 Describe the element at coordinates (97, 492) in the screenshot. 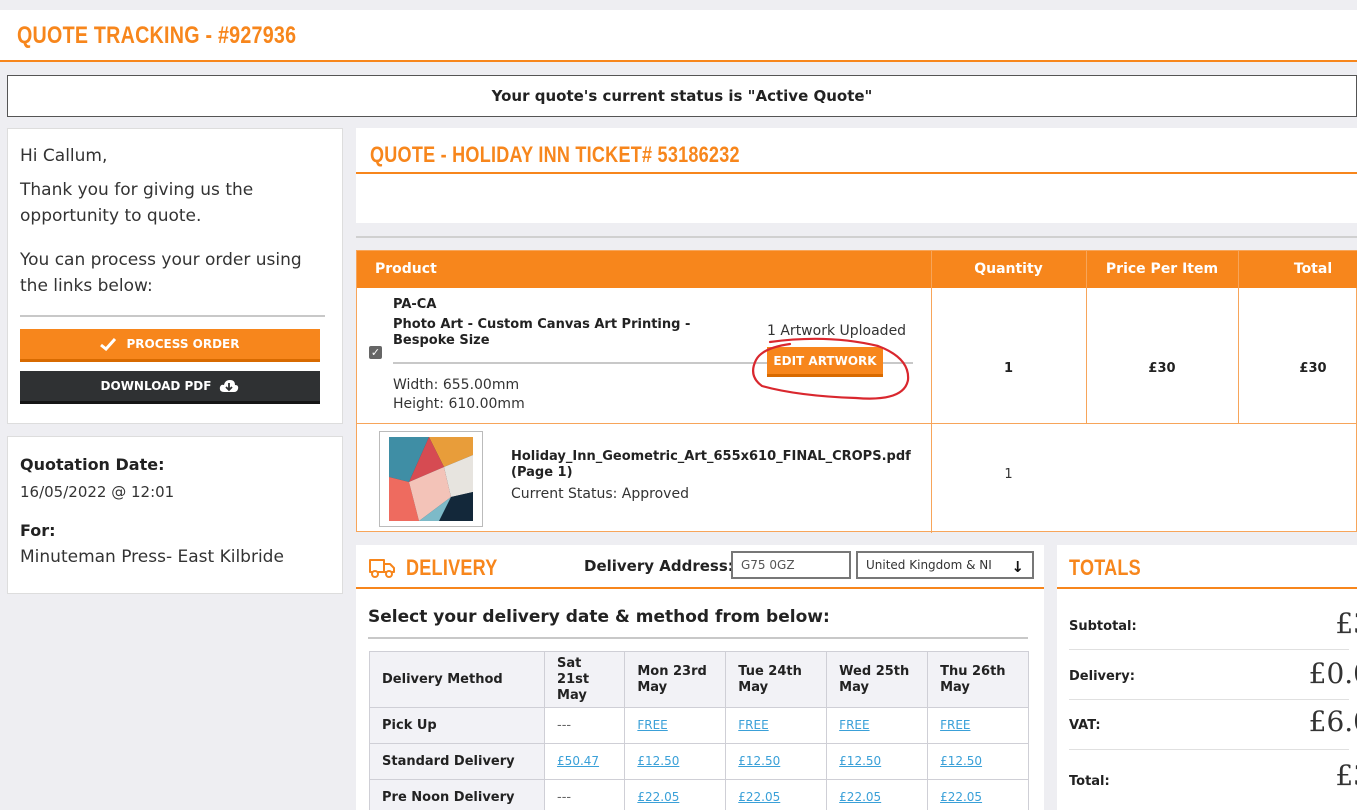

I see `quotation-date-value: 16/05/2022 @ 12:01` at that location.